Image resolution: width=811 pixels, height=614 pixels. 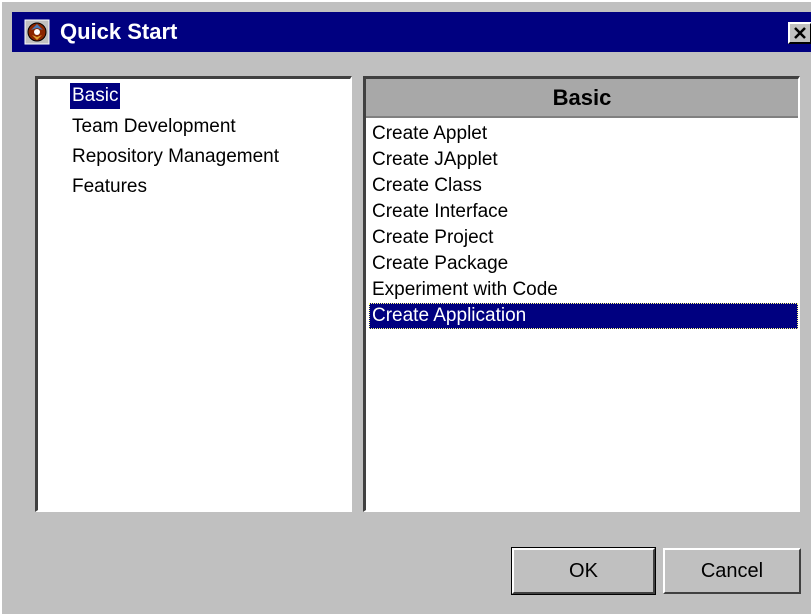 What do you see at coordinates (583, 134) in the screenshot?
I see `list-item-create-applet: Create Applet` at bounding box center [583, 134].